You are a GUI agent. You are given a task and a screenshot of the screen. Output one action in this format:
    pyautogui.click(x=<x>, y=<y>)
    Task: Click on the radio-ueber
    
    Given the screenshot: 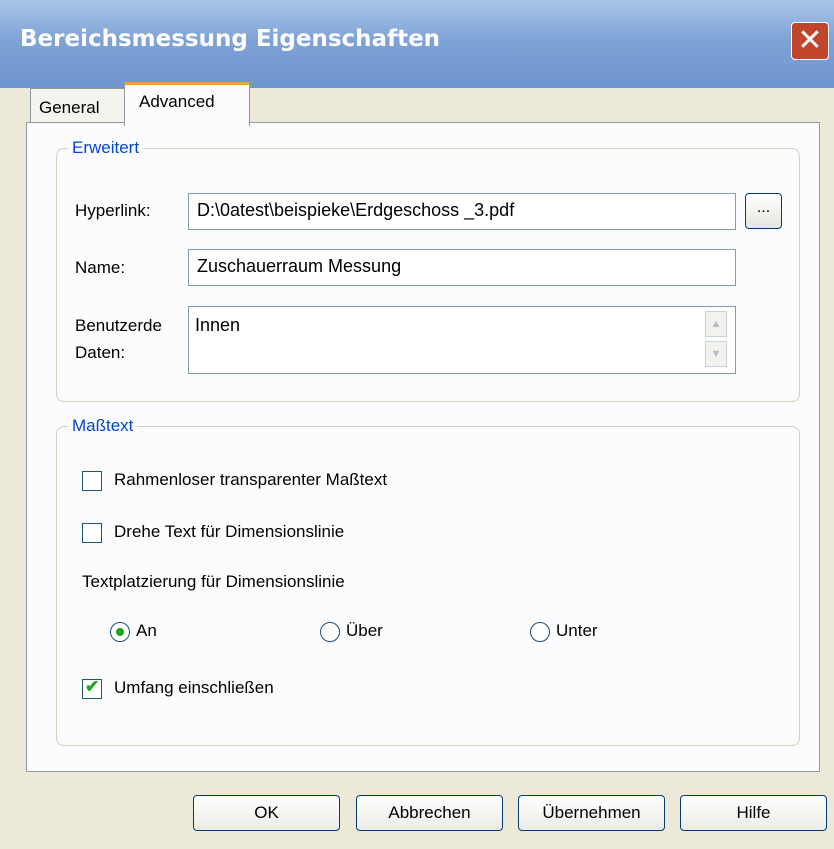 What is the action you would take?
    pyautogui.click(x=330, y=632)
    